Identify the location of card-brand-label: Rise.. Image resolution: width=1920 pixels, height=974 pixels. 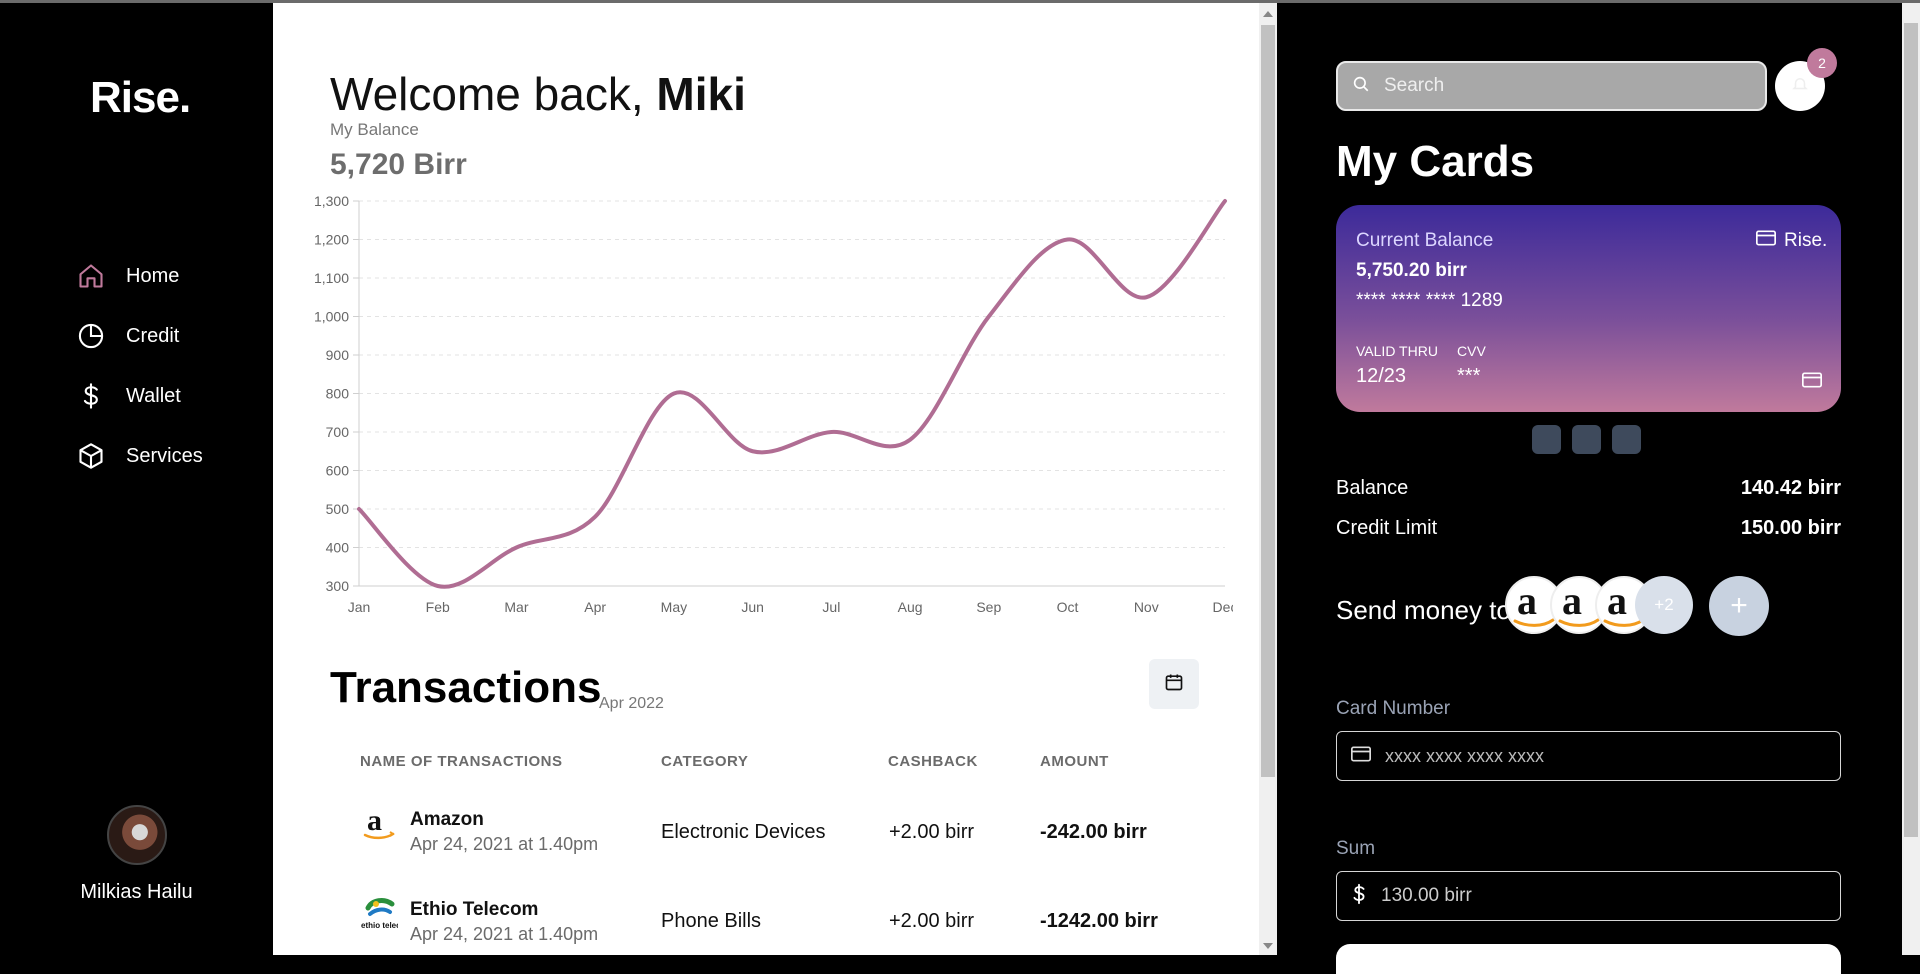
(1806, 240).